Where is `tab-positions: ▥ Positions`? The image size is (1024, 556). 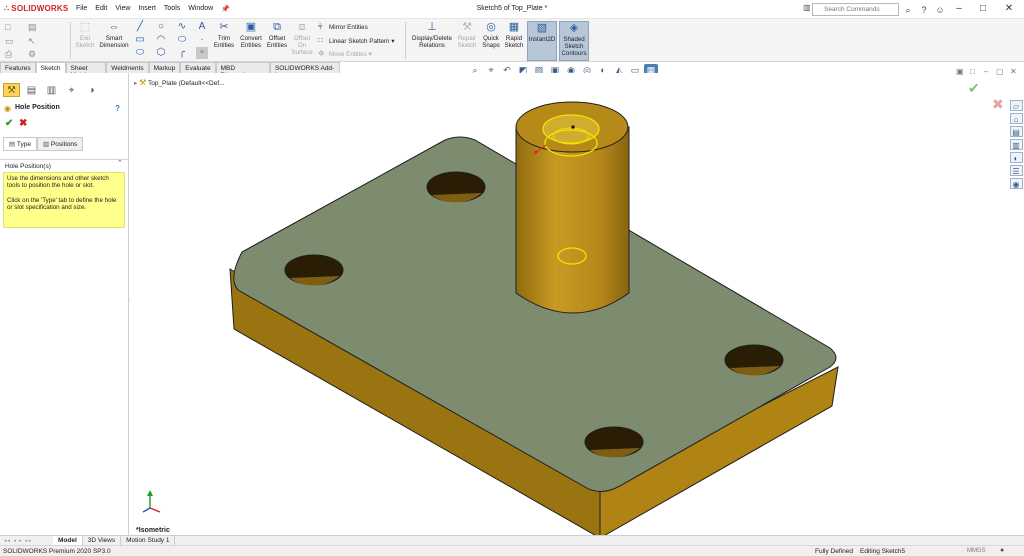 tab-positions: ▥ Positions is located at coordinates (60, 144).